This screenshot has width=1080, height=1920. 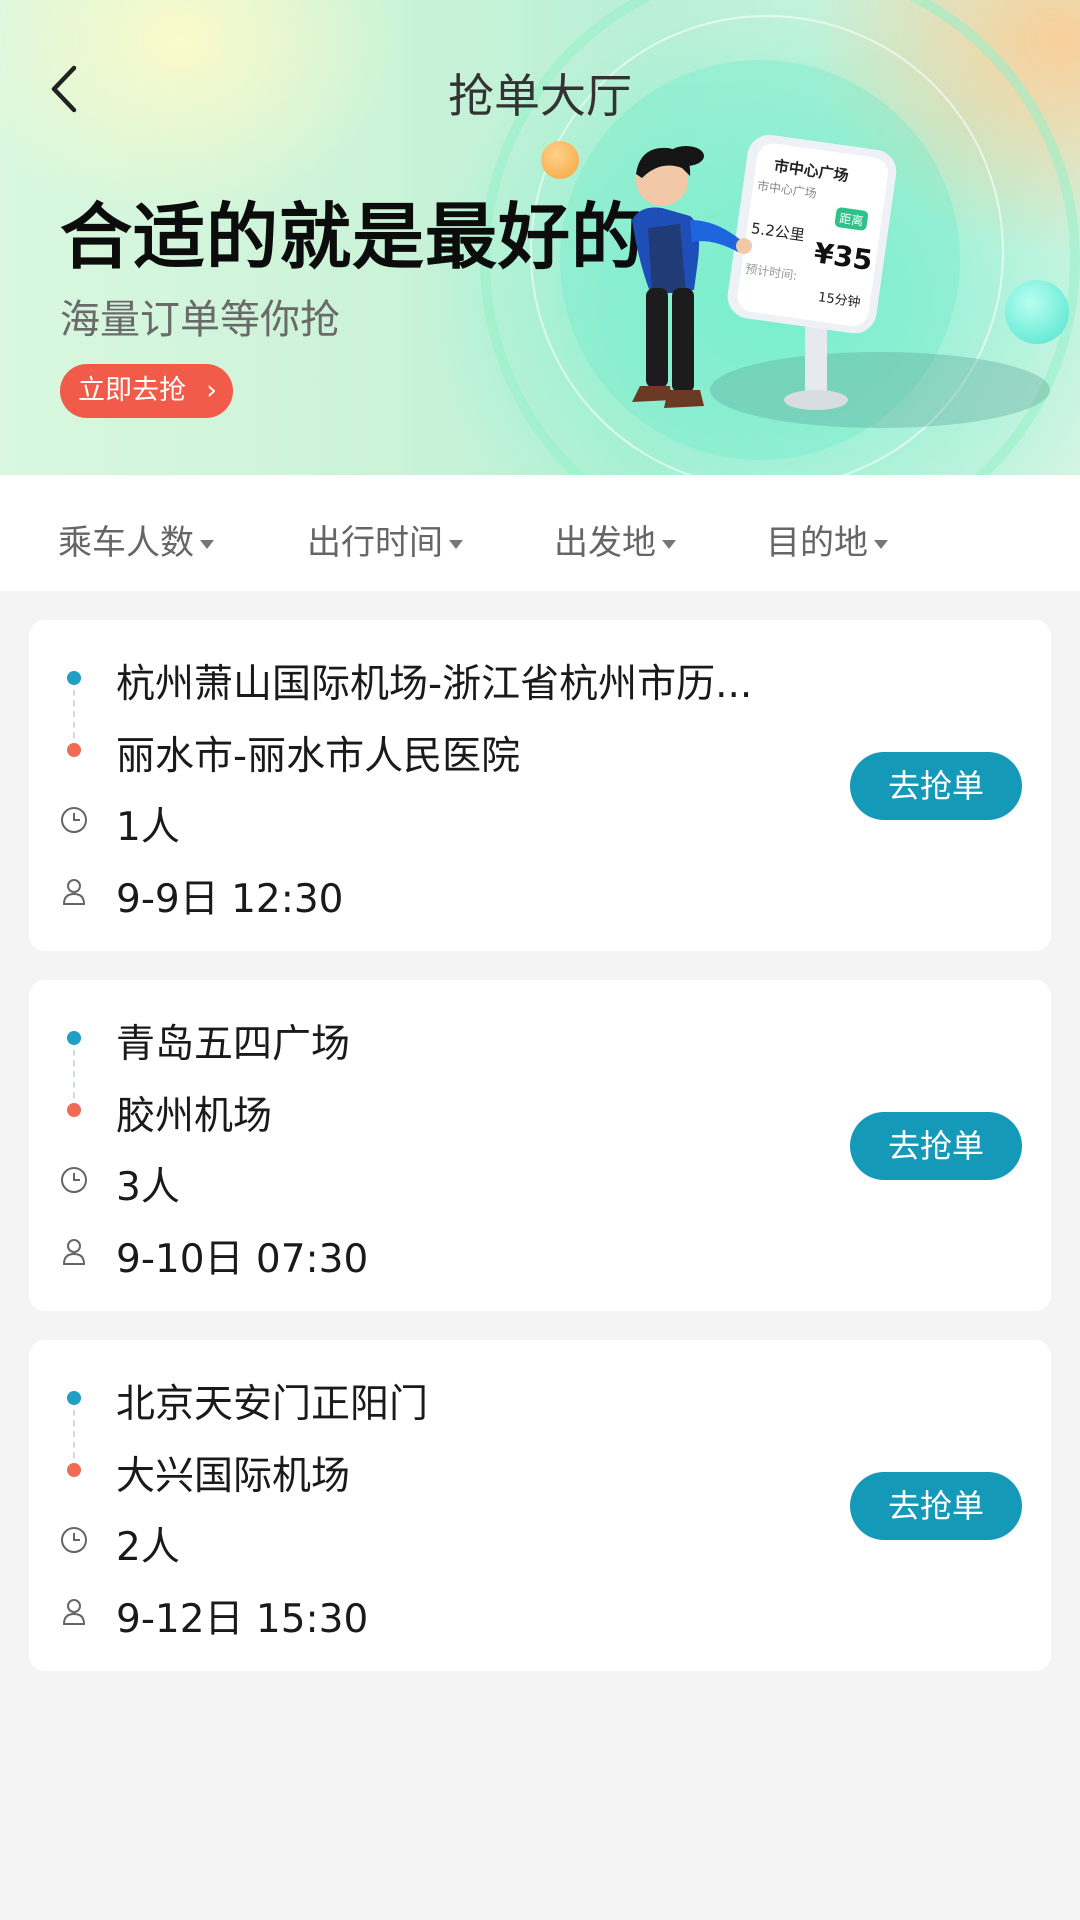 I want to click on filter-label: 出行时间, so click(x=375, y=543).